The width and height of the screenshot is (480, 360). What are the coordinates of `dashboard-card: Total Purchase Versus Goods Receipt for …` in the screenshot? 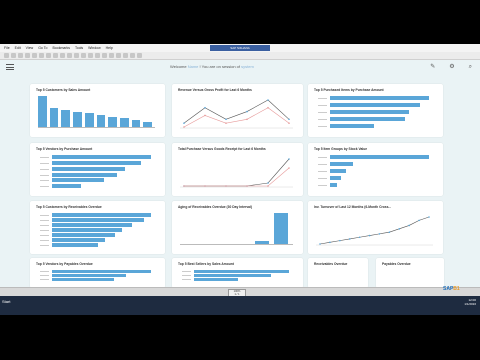 It's located at (237, 169).